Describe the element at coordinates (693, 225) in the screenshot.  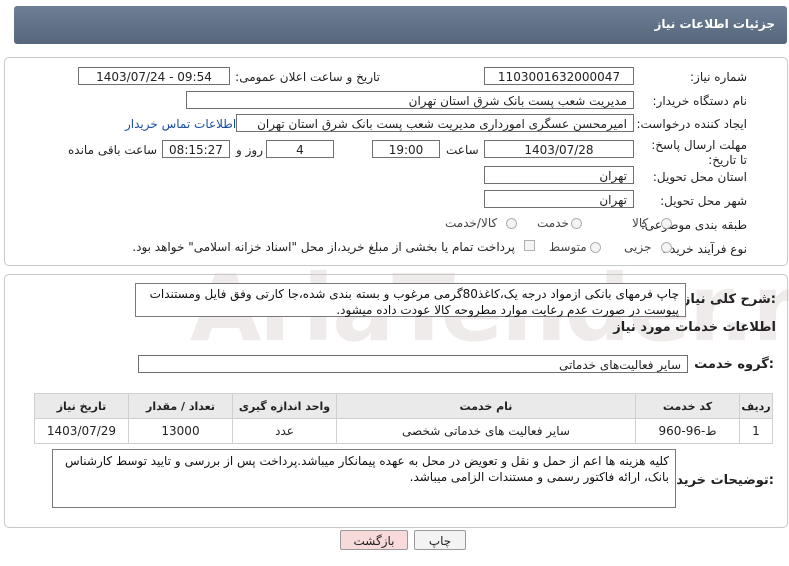
I see `category-label: طبقه بندی موضوعی:` at that location.